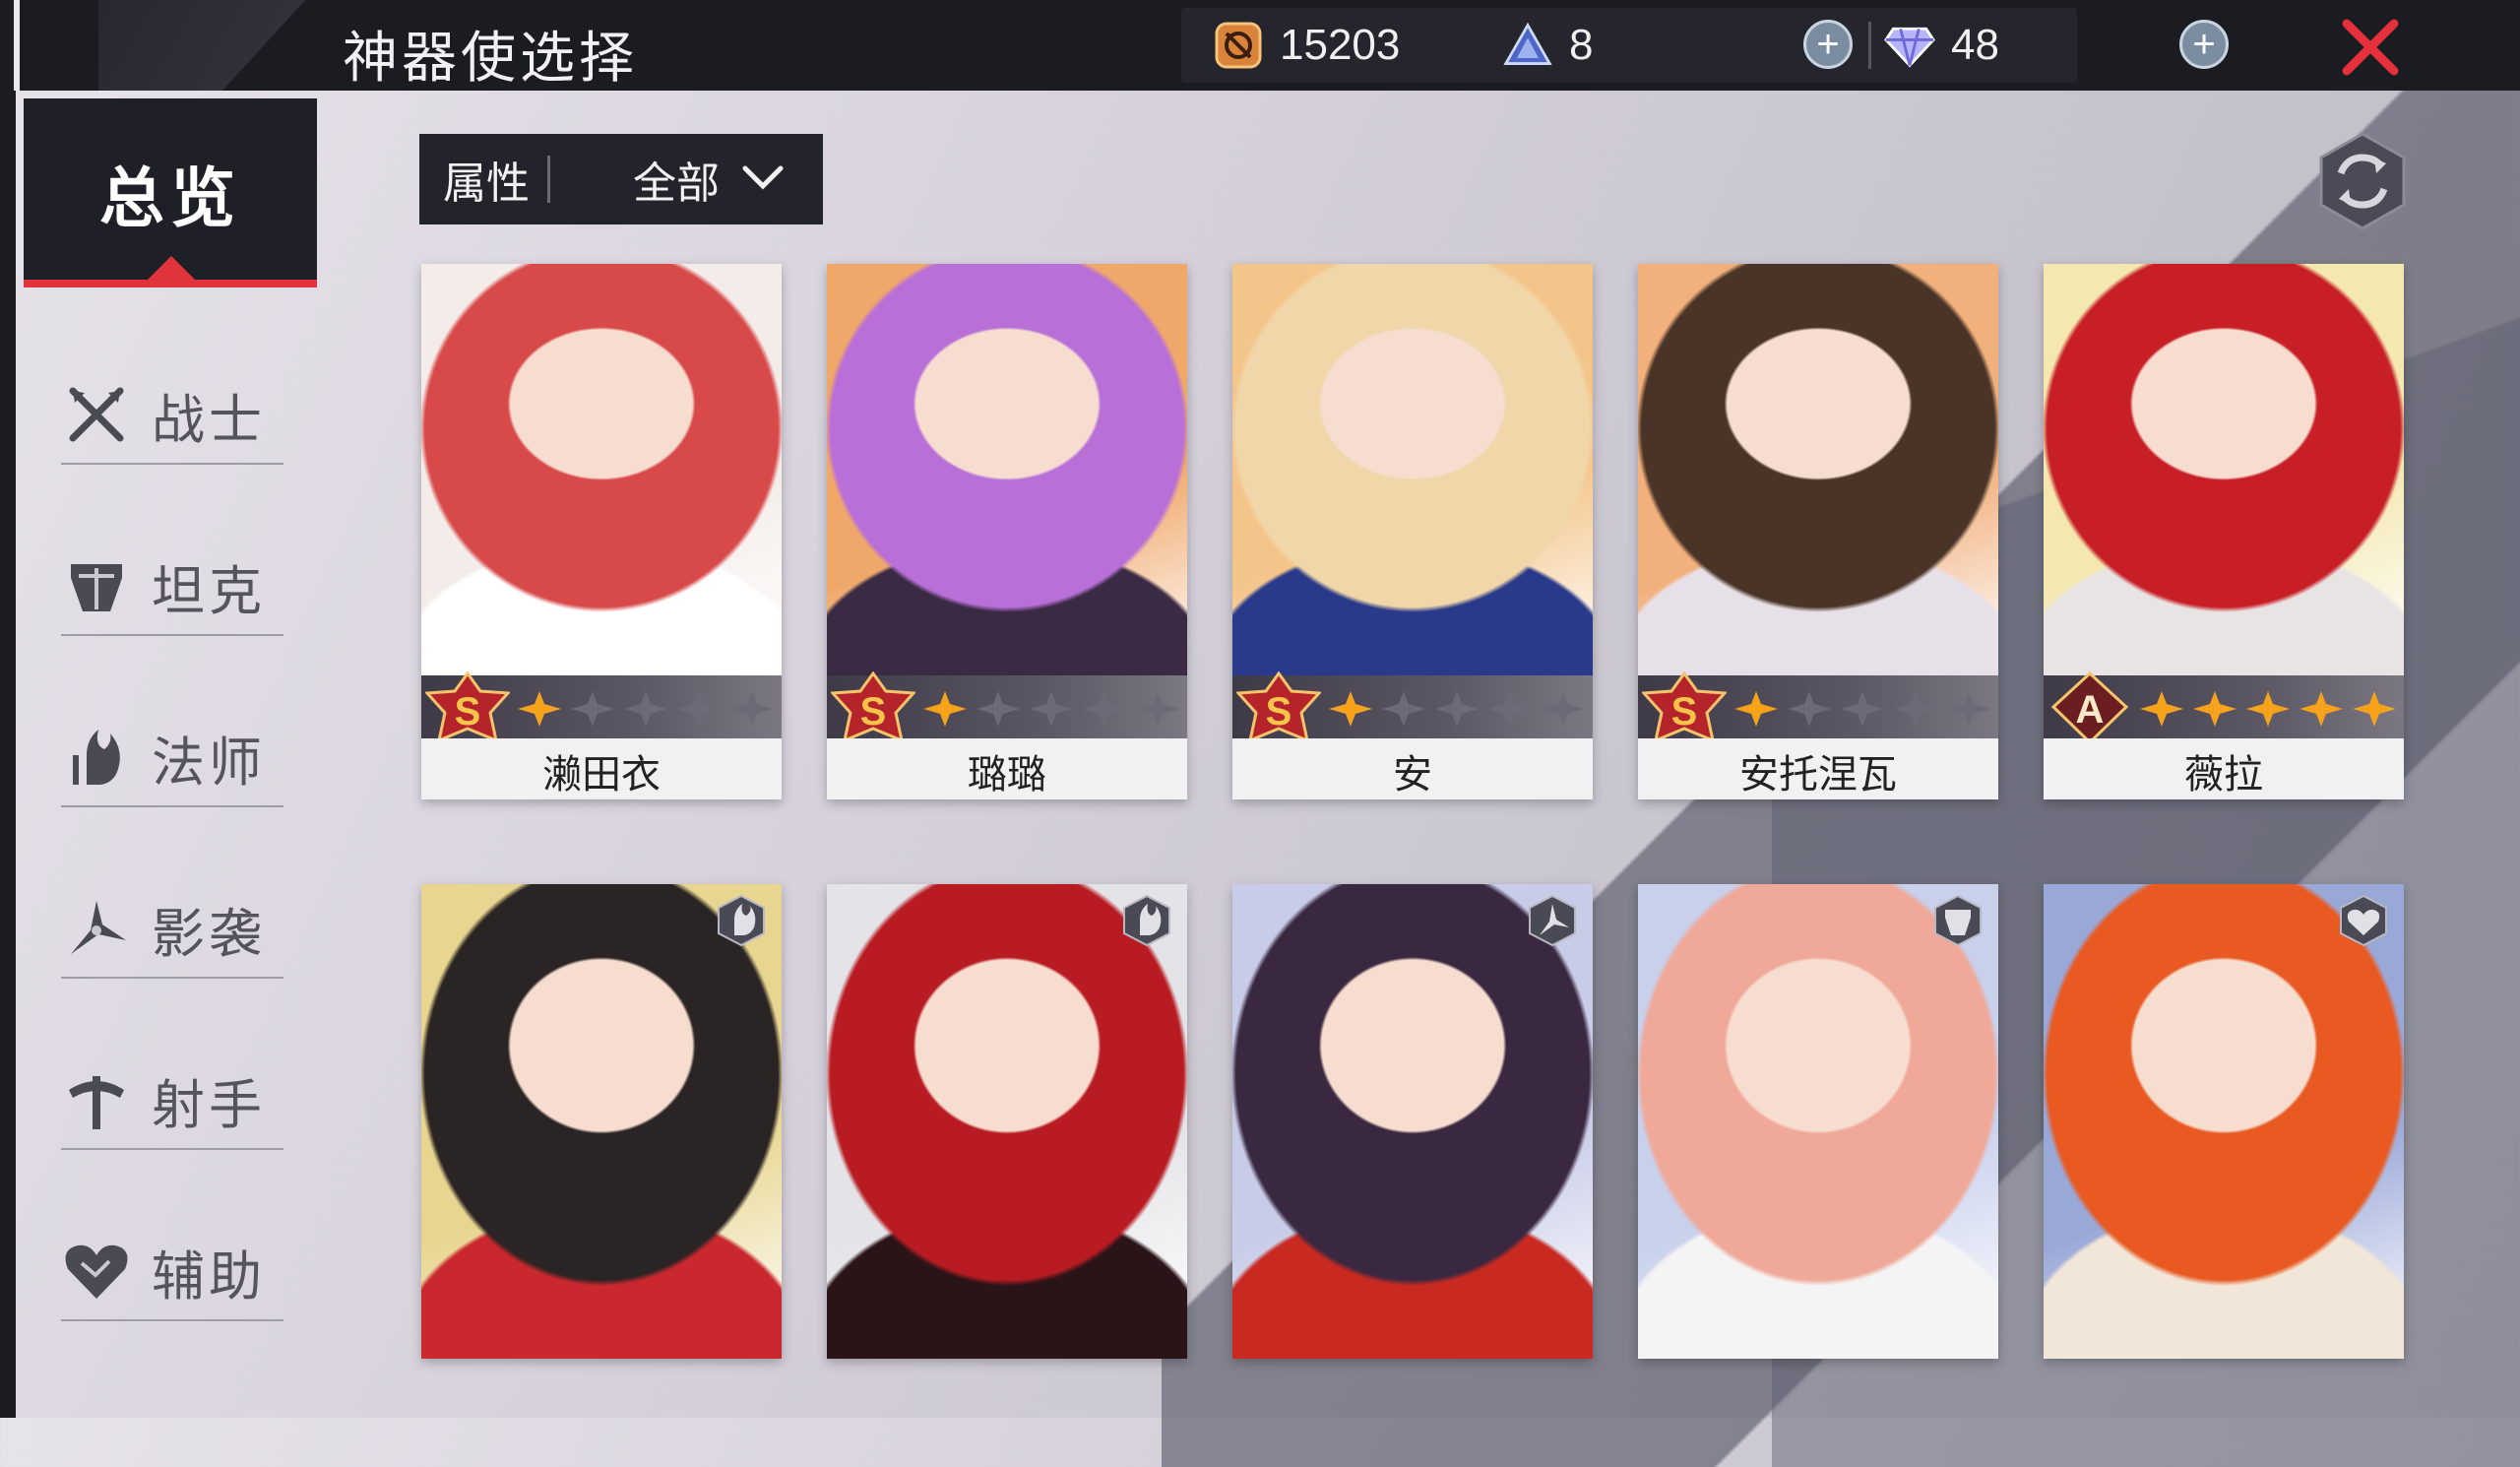 This screenshot has height=1467, width=2520. Describe the element at coordinates (209, 1276) in the screenshot. I see `sidebar-item-label: 辅助` at that location.